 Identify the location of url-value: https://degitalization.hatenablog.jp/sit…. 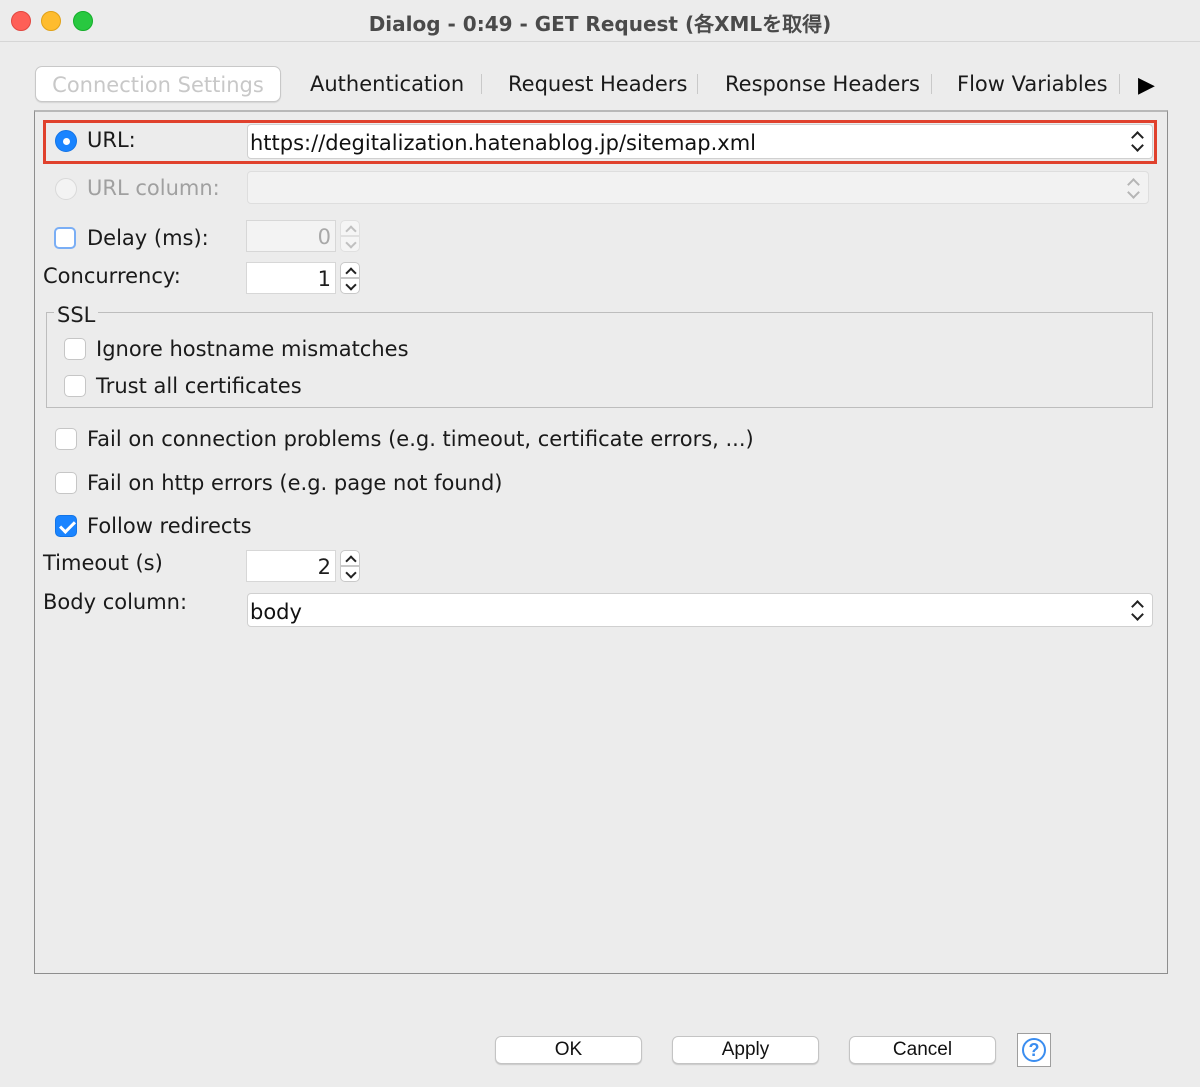
(503, 143).